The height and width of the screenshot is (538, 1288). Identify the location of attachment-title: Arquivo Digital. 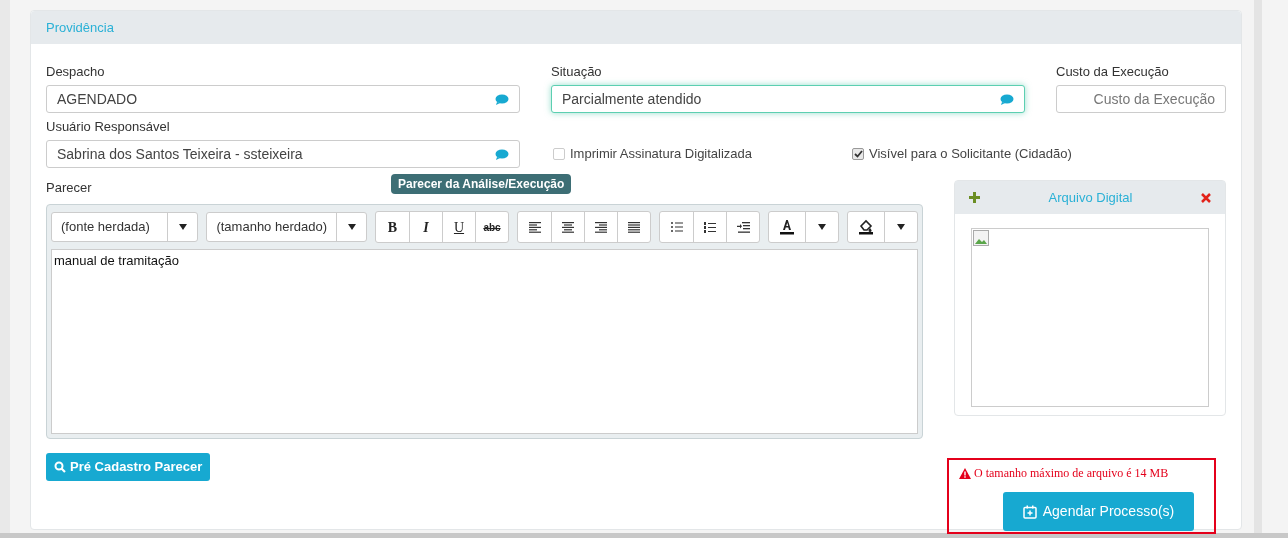
(1090, 197).